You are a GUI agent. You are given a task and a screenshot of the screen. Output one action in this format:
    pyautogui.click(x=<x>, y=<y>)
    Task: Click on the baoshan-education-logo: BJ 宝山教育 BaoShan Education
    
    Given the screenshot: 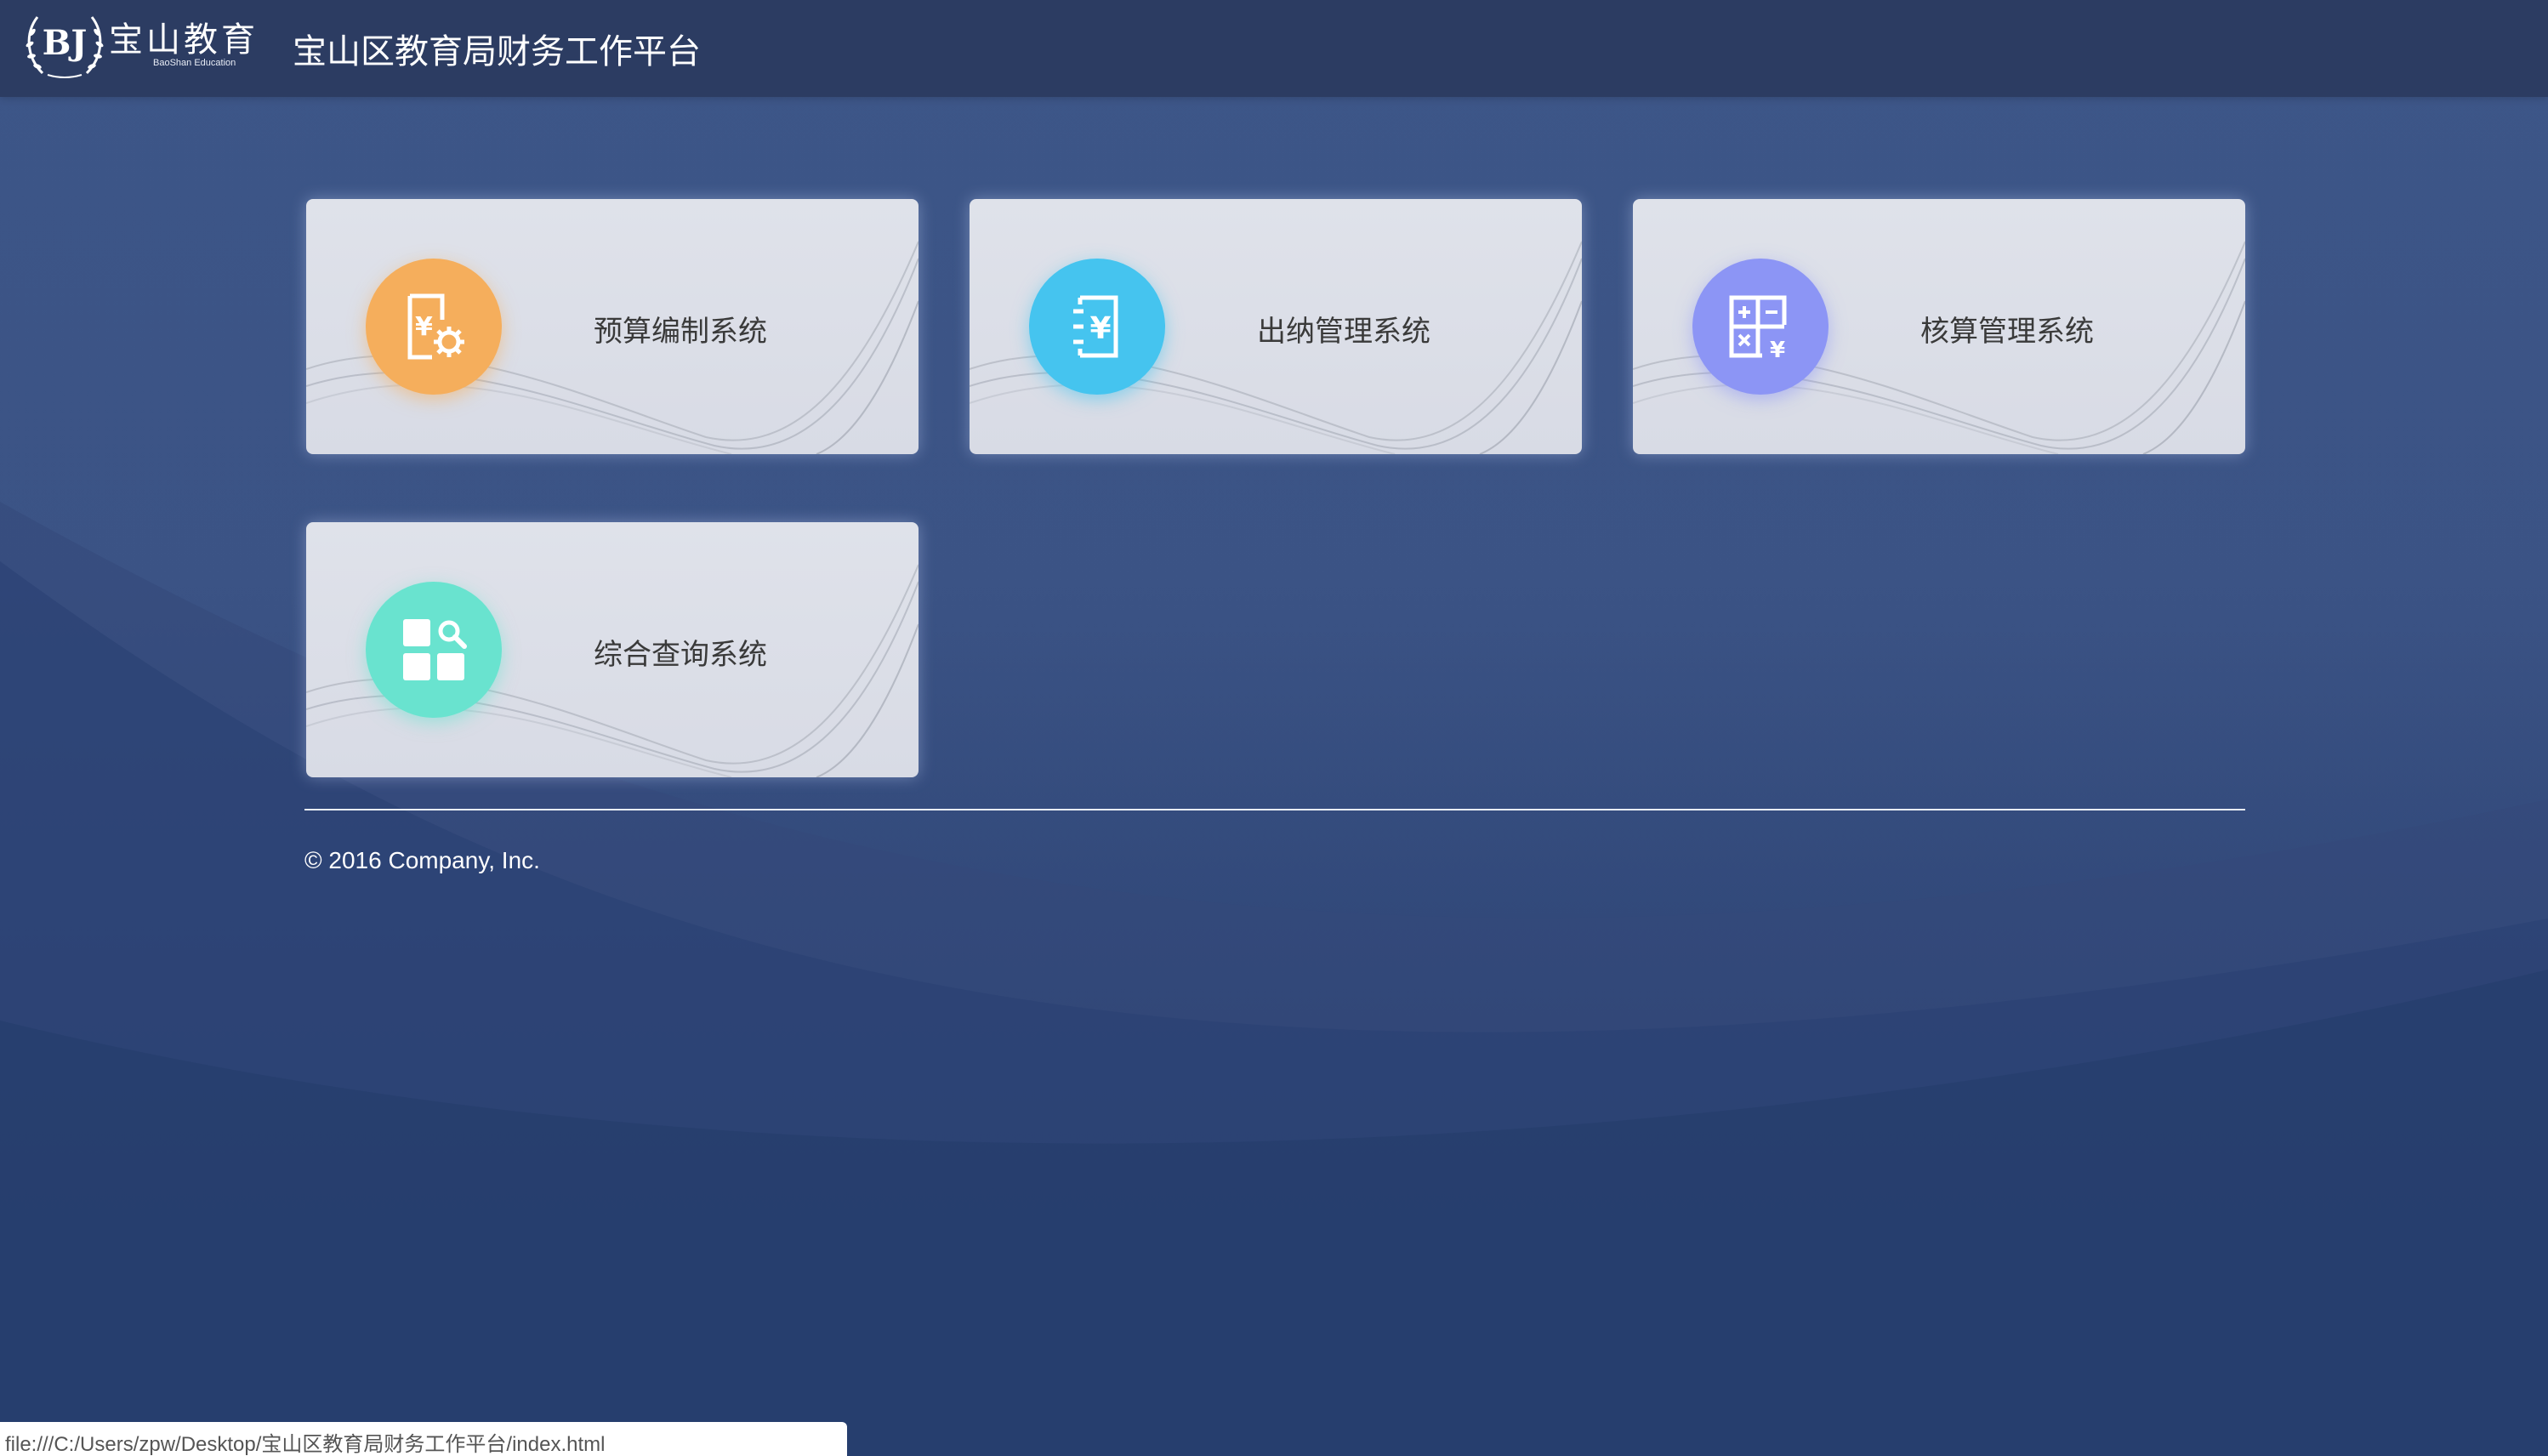 What is the action you would take?
    pyautogui.click(x=138, y=43)
    